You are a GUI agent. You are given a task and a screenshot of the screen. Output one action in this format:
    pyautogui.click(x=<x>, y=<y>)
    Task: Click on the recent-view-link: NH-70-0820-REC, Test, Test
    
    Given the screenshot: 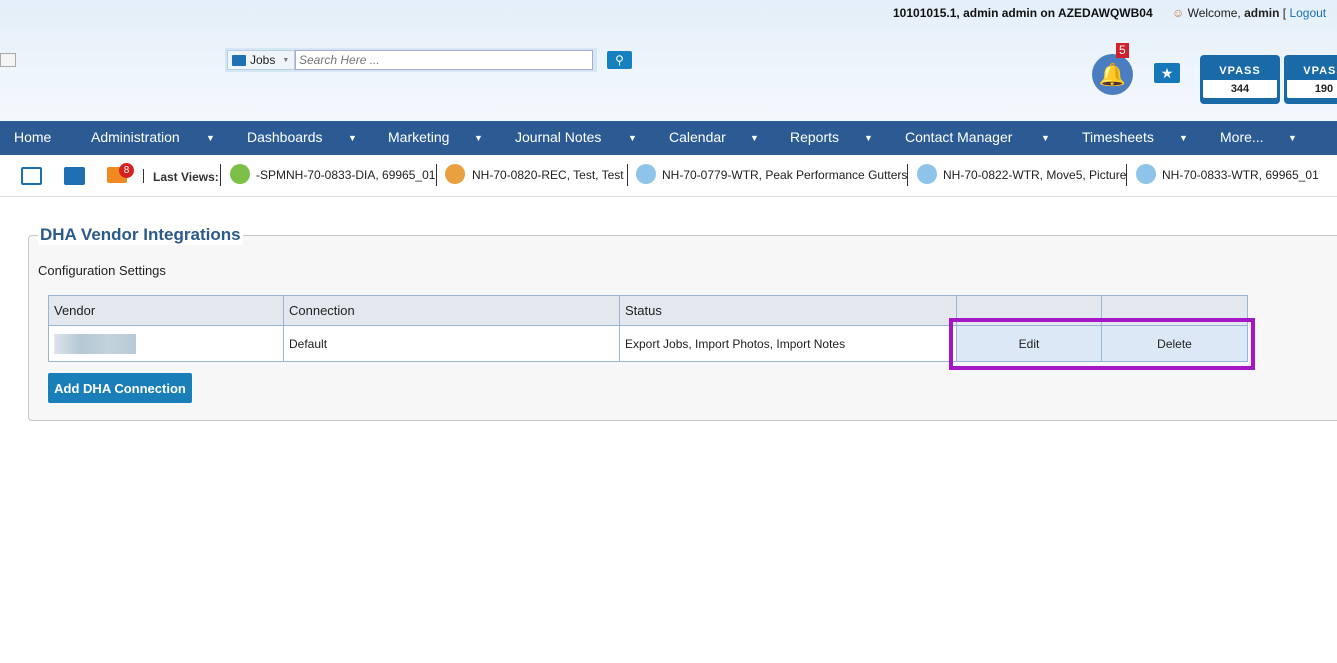 What is the action you would take?
    pyautogui.click(x=548, y=175)
    